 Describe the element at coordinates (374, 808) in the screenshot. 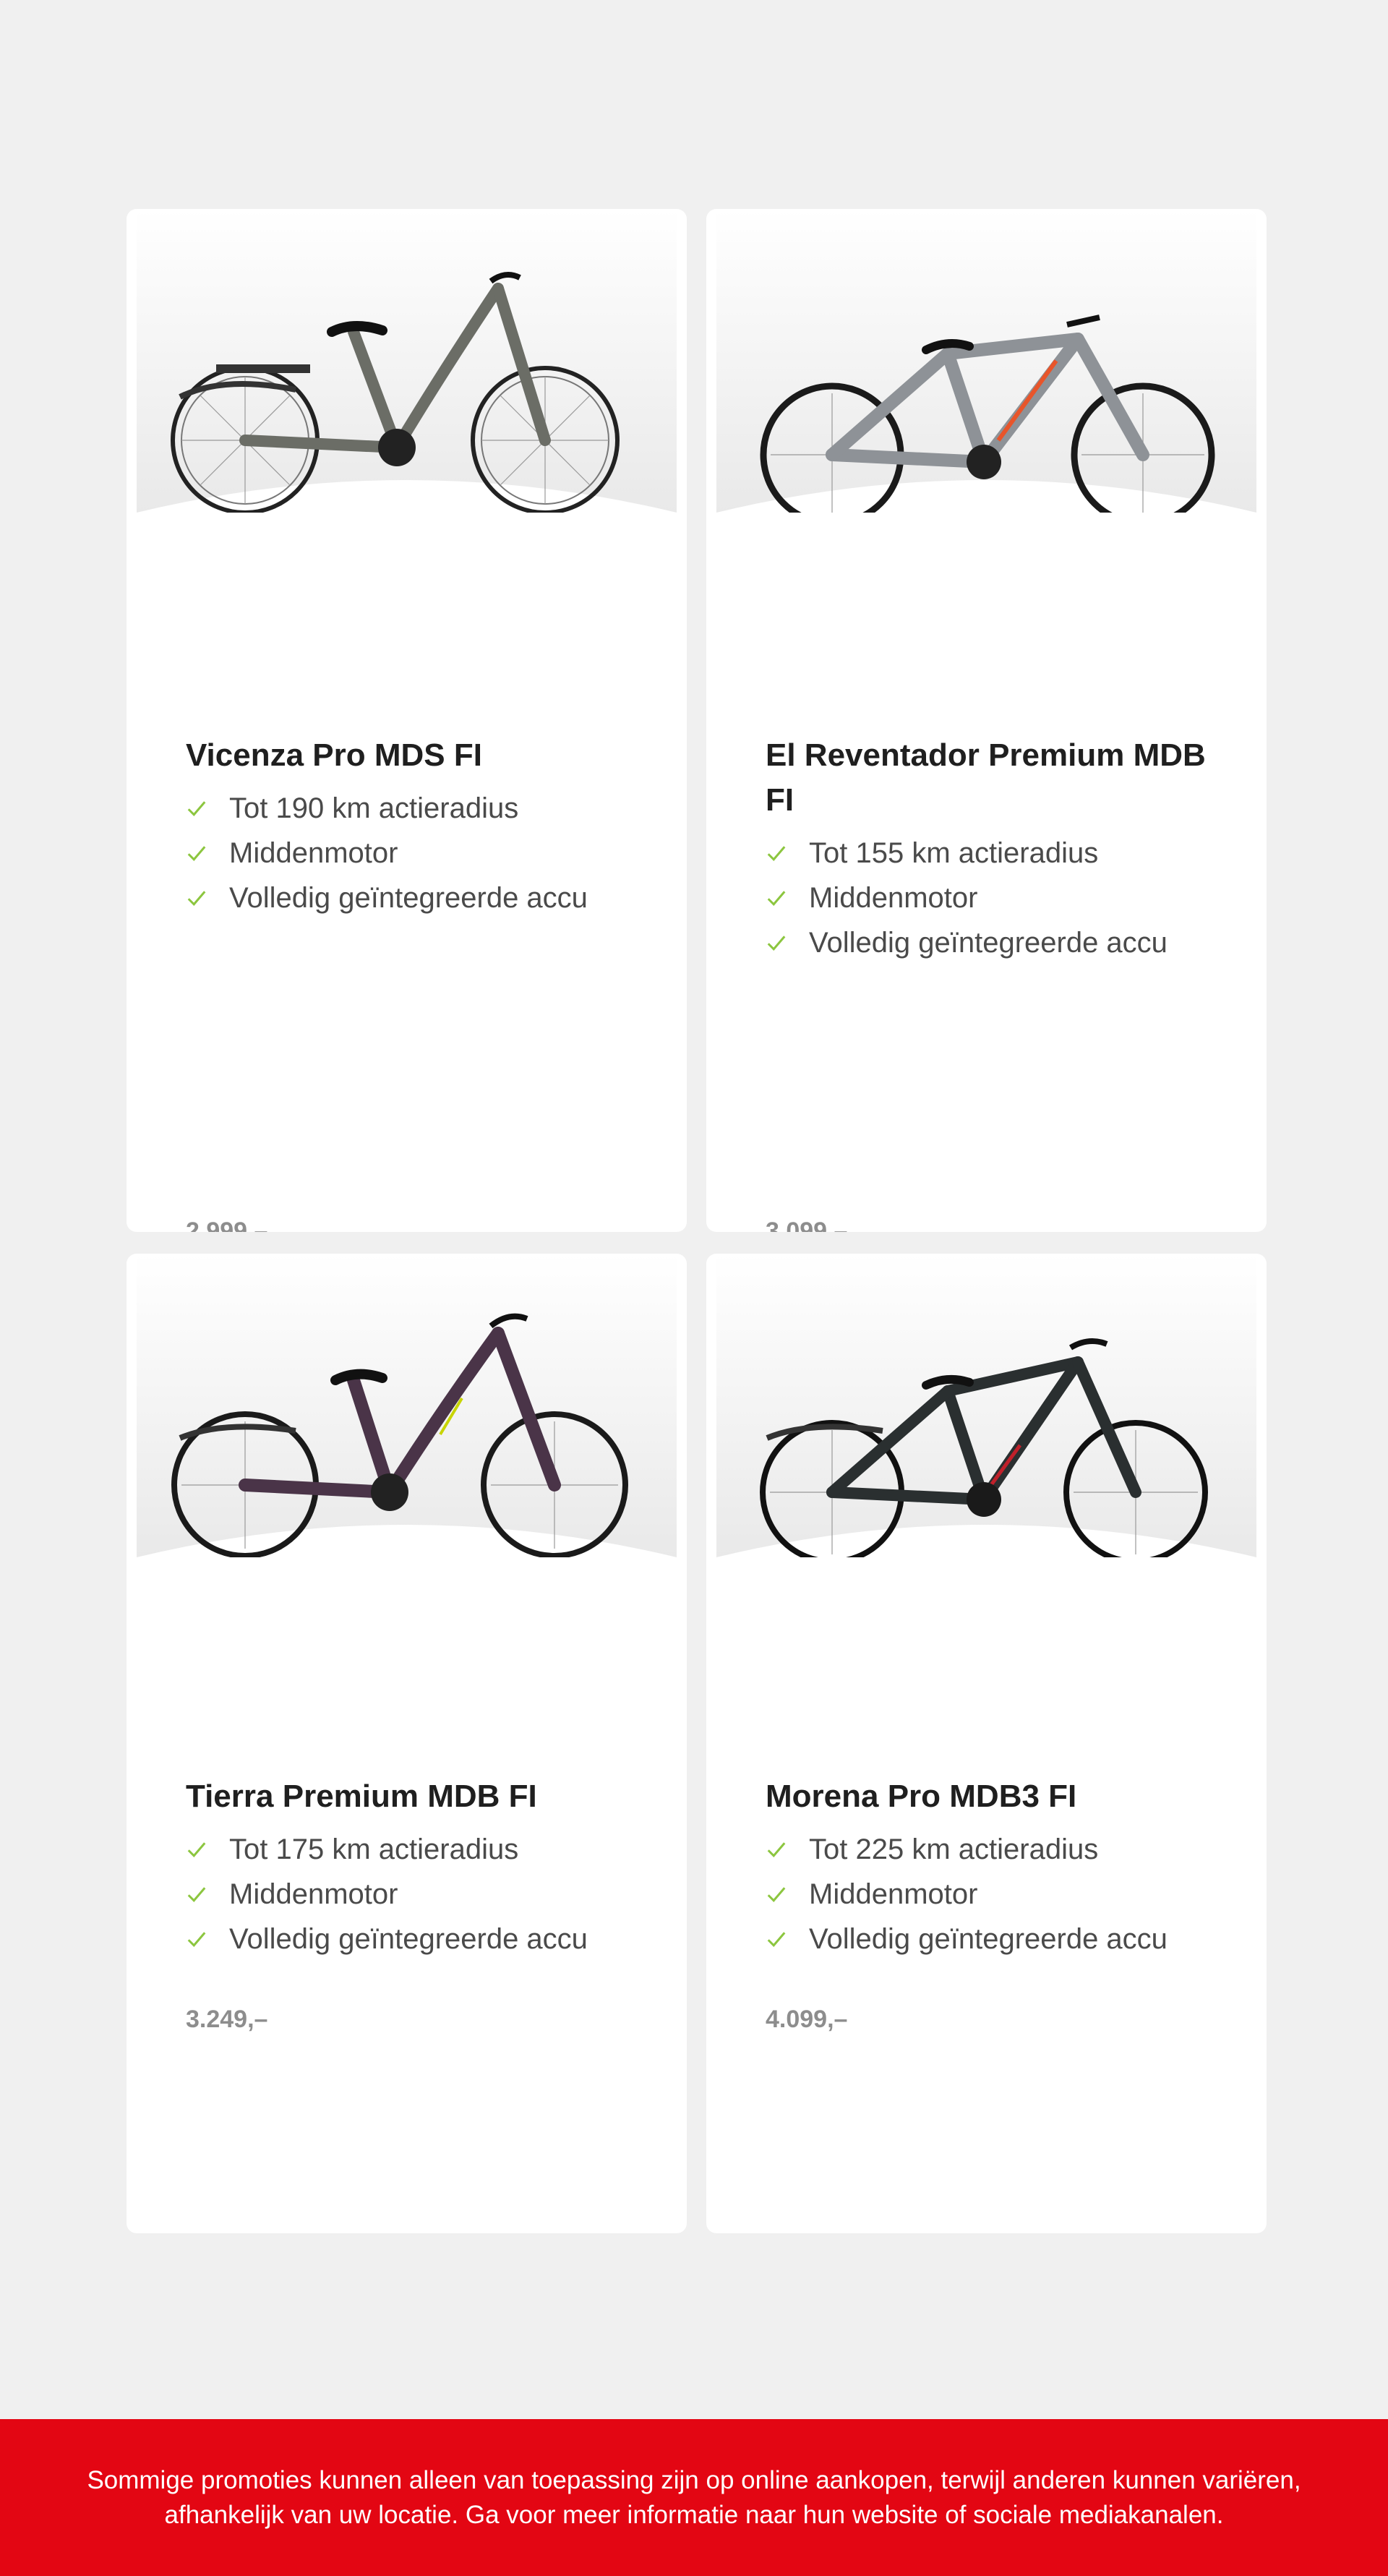

I see `feature-label: Tot 190 km actieradius` at that location.